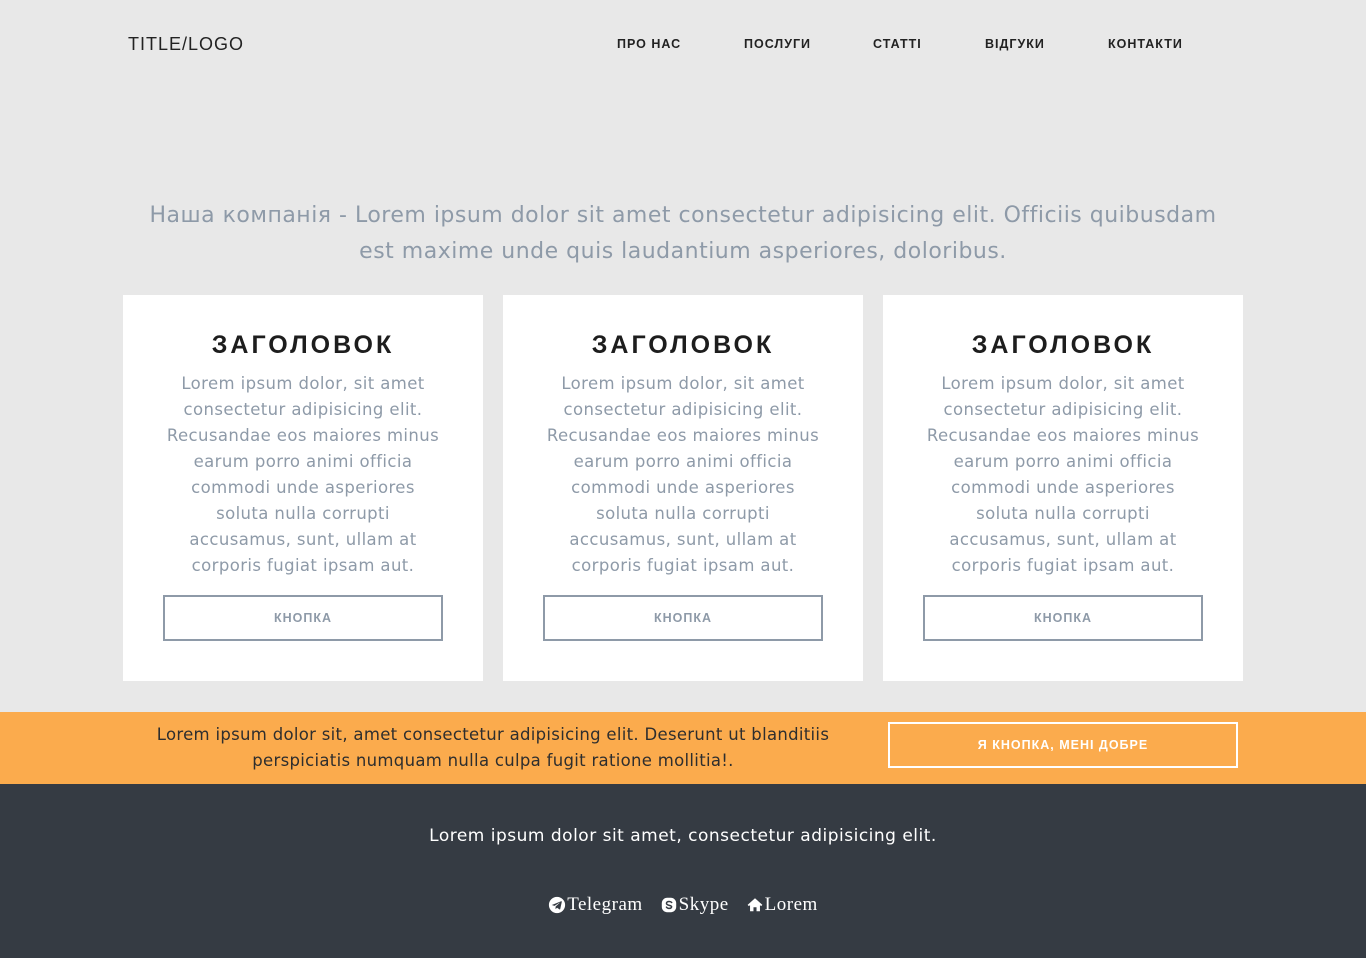 The width and height of the screenshot is (1366, 958). I want to click on telegram-icon, so click(557, 905).